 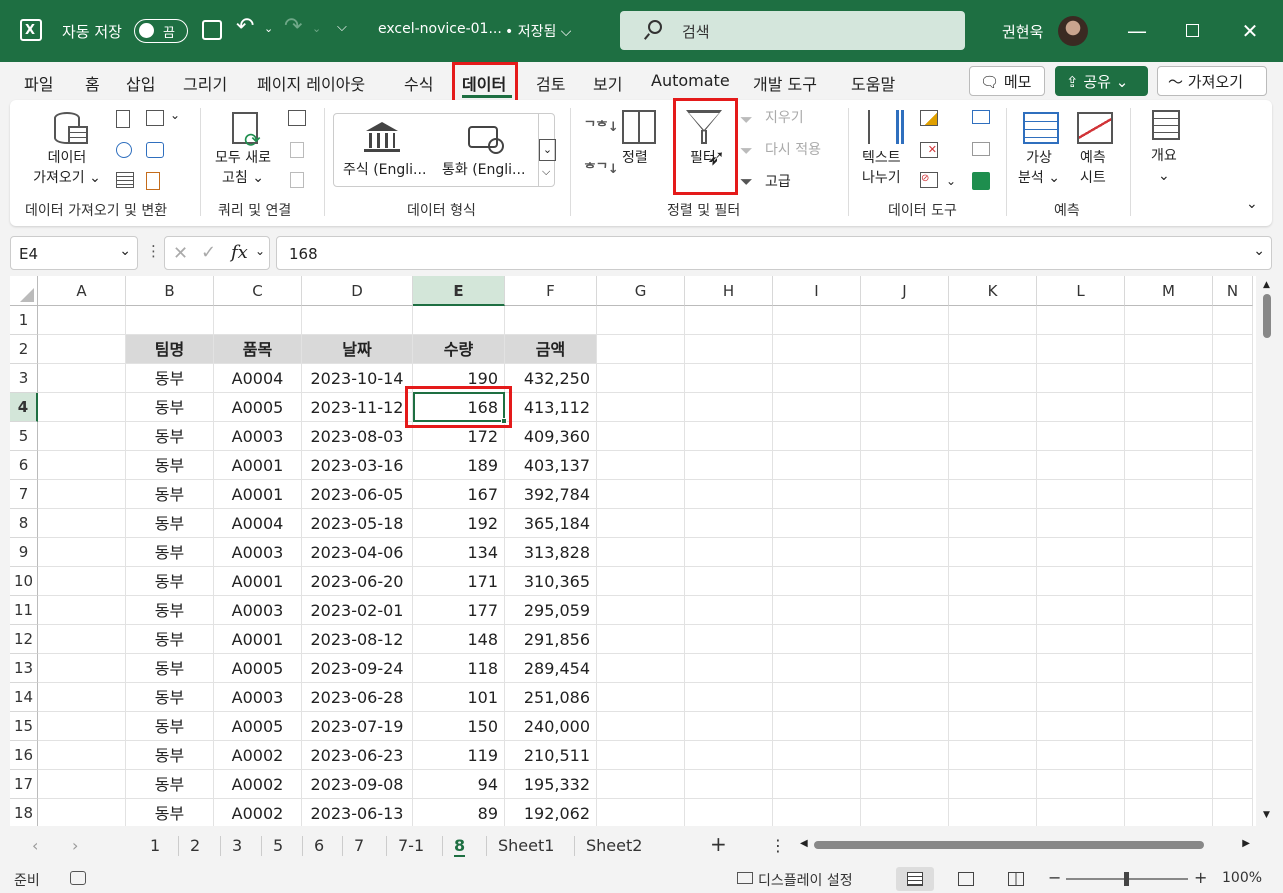 What do you see at coordinates (459, 784) in the screenshot?
I see `table-cell: 94` at bounding box center [459, 784].